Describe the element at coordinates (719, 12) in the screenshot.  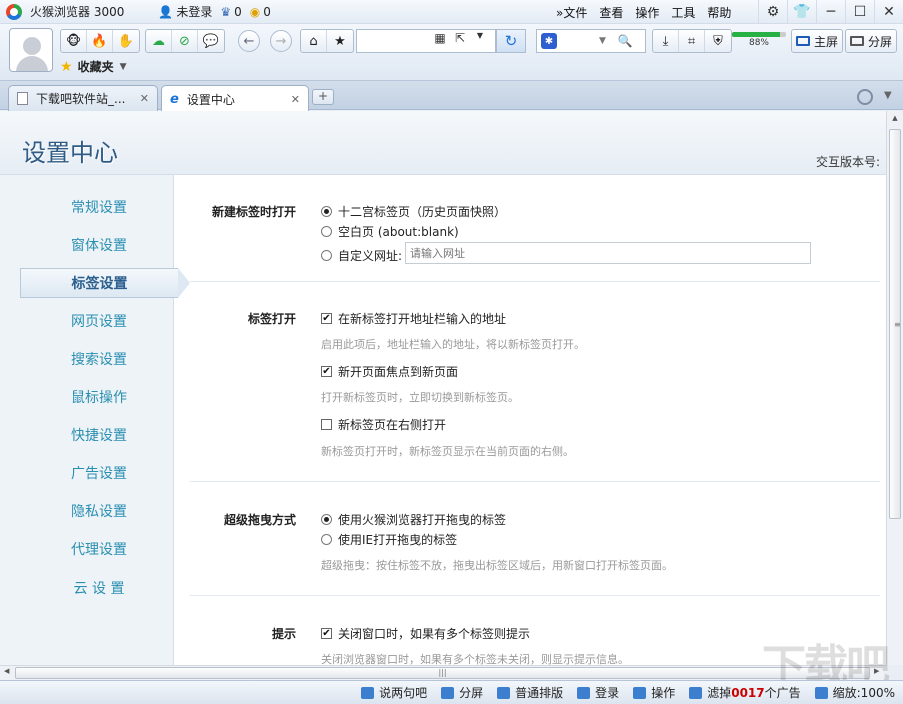
I see `menu-help: 帮助` at that location.